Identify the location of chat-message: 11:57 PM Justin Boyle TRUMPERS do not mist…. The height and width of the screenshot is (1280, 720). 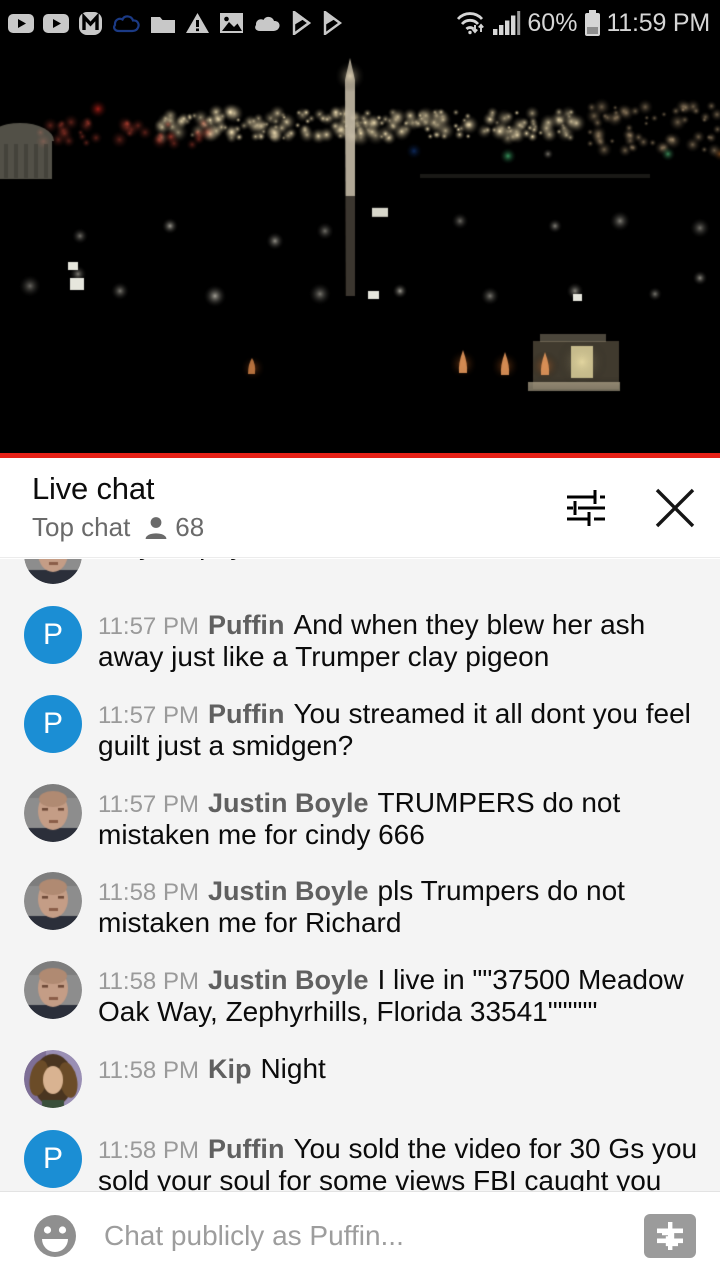
(360, 817).